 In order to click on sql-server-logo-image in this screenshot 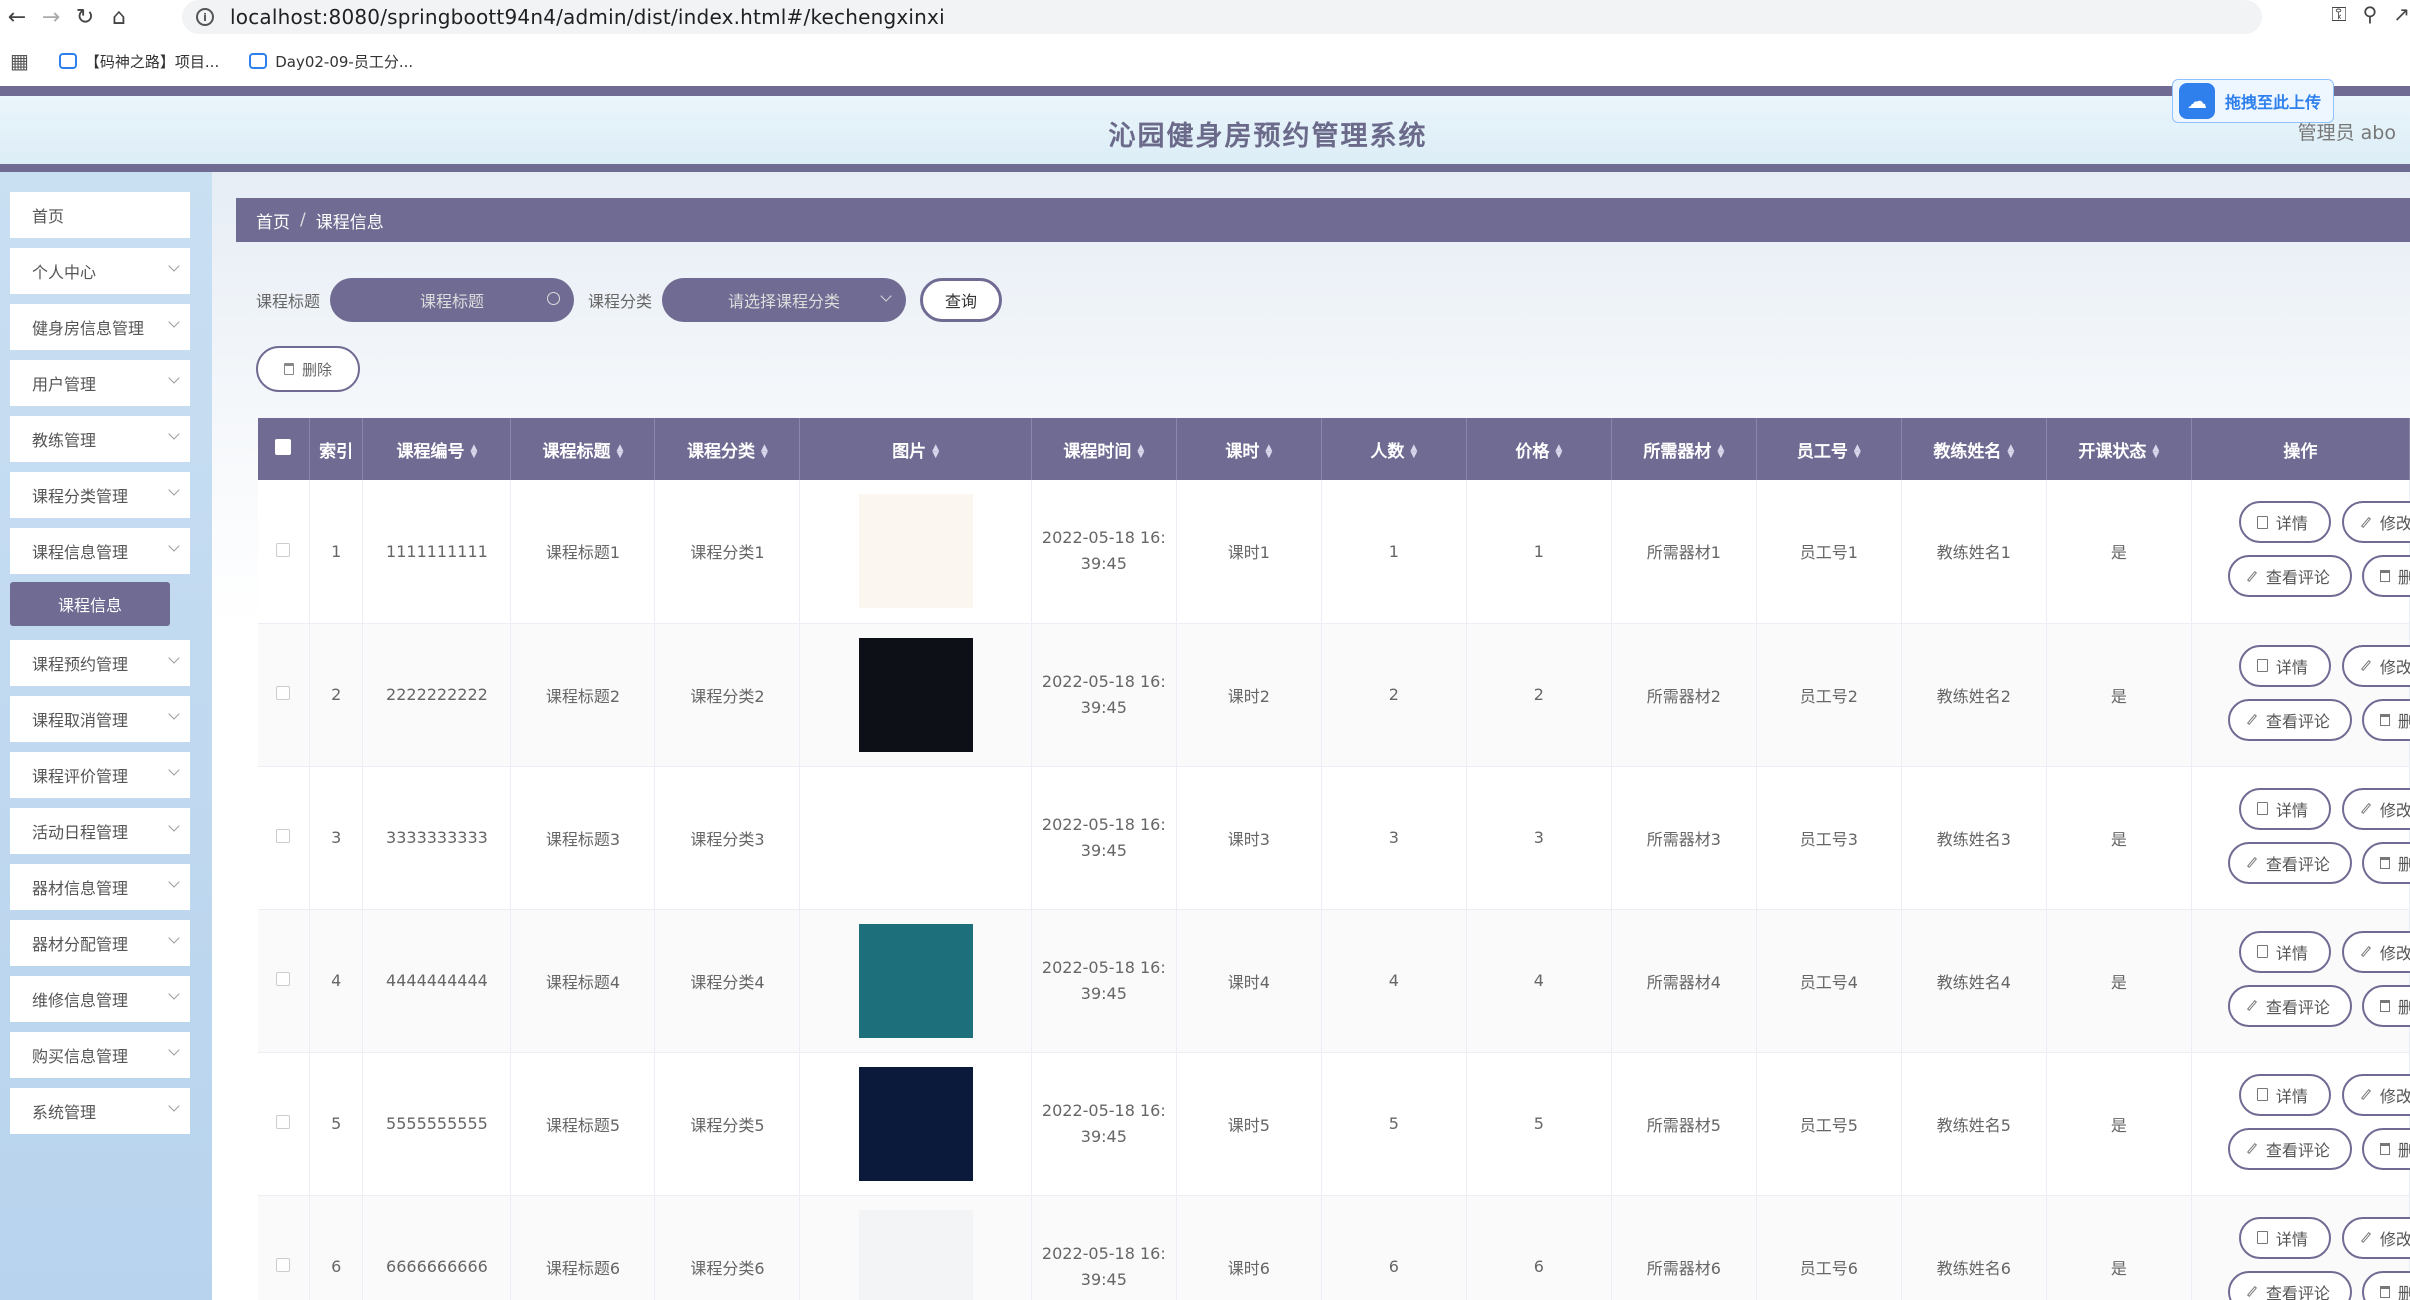, I will do `click(915, 837)`.